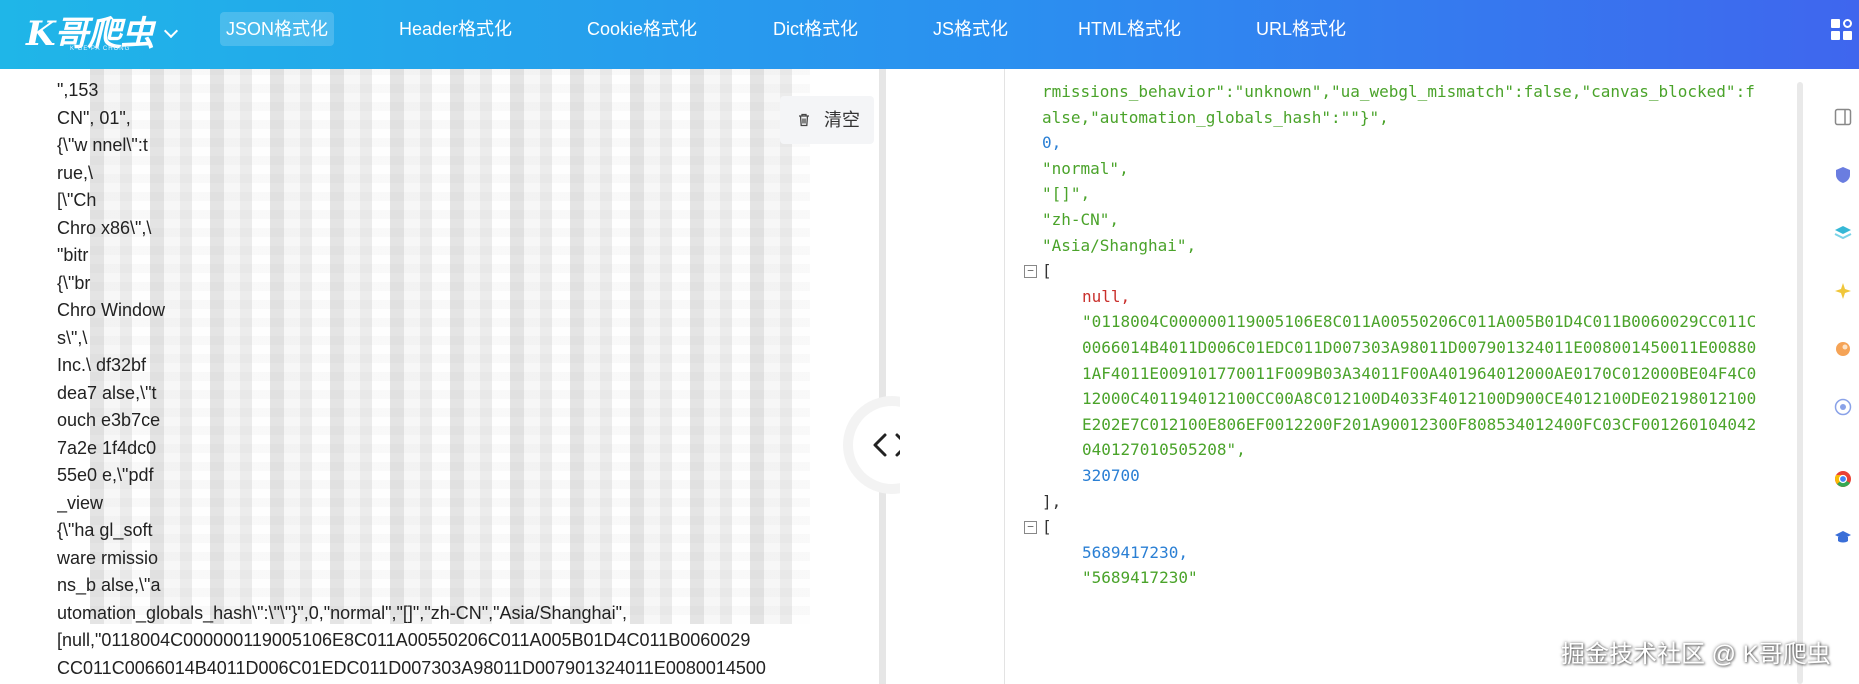 This screenshot has width=1859, height=684. What do you see at coordinates (1004, 376) in the screenshot?
I see `indent-guide` at bounding box center [1004, 376].